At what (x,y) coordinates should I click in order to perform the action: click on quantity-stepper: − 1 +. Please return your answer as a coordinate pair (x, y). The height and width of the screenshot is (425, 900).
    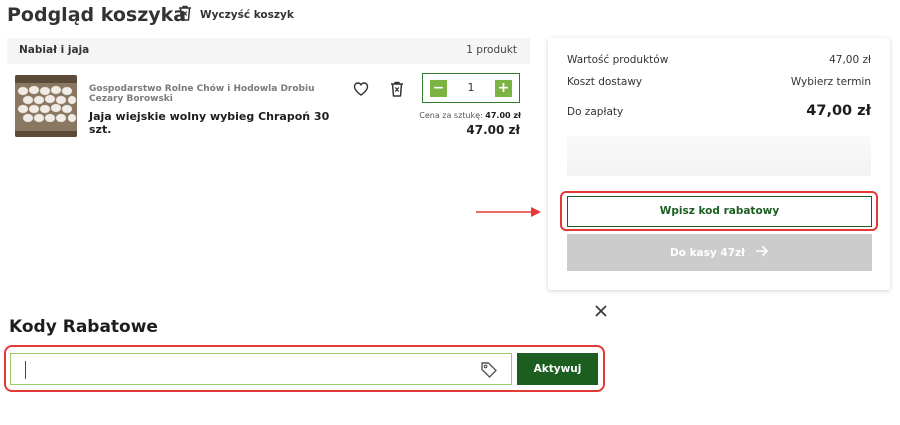
    Looking at the image, I should click on (471, 88).